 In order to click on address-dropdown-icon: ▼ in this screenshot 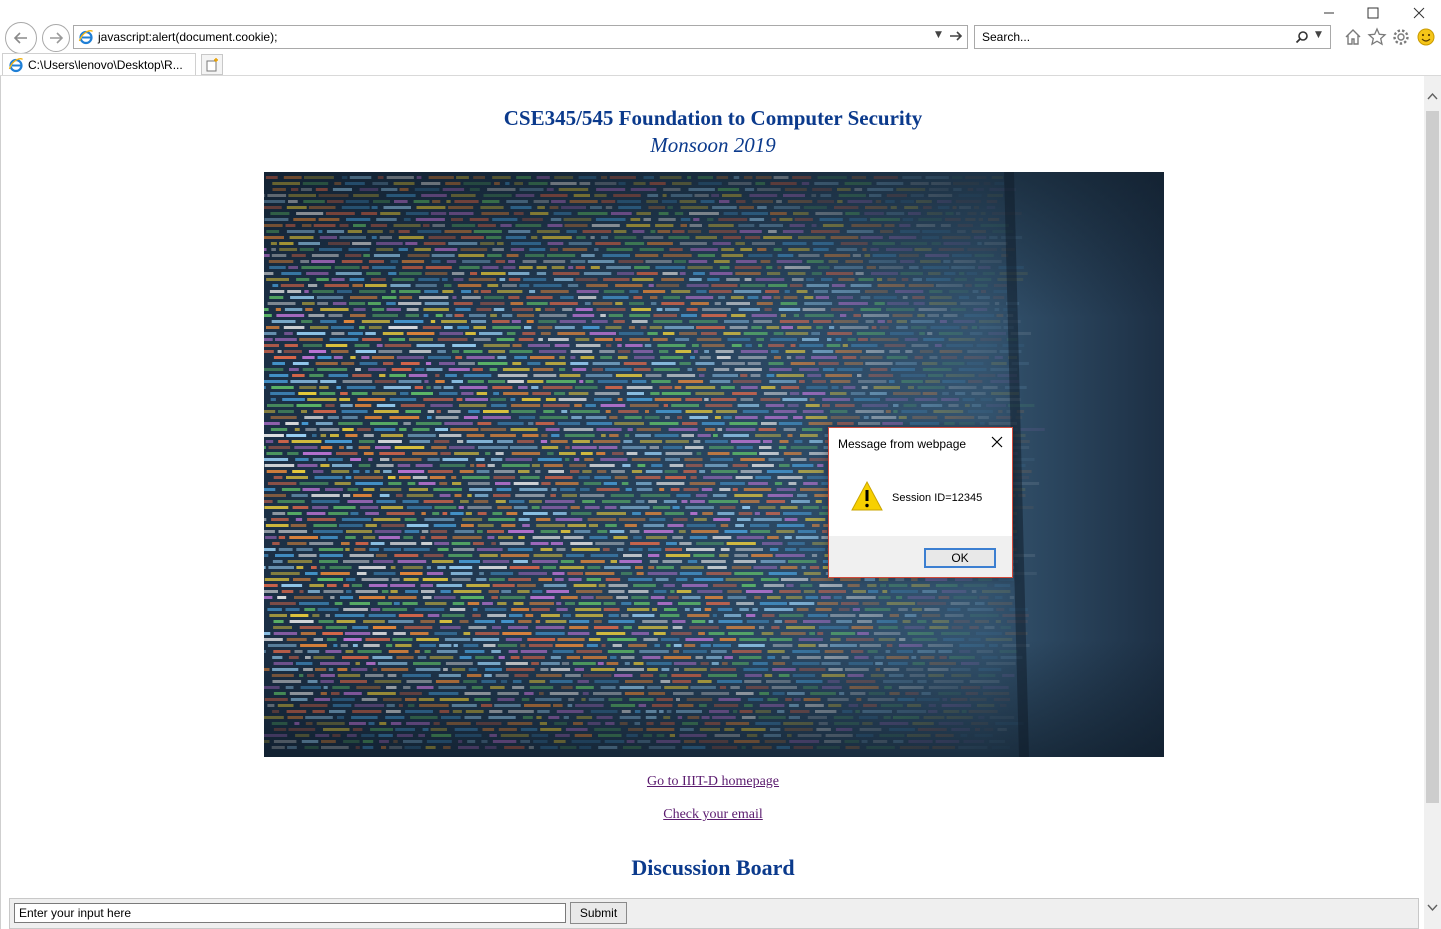, I will do `click(938, 35)`.